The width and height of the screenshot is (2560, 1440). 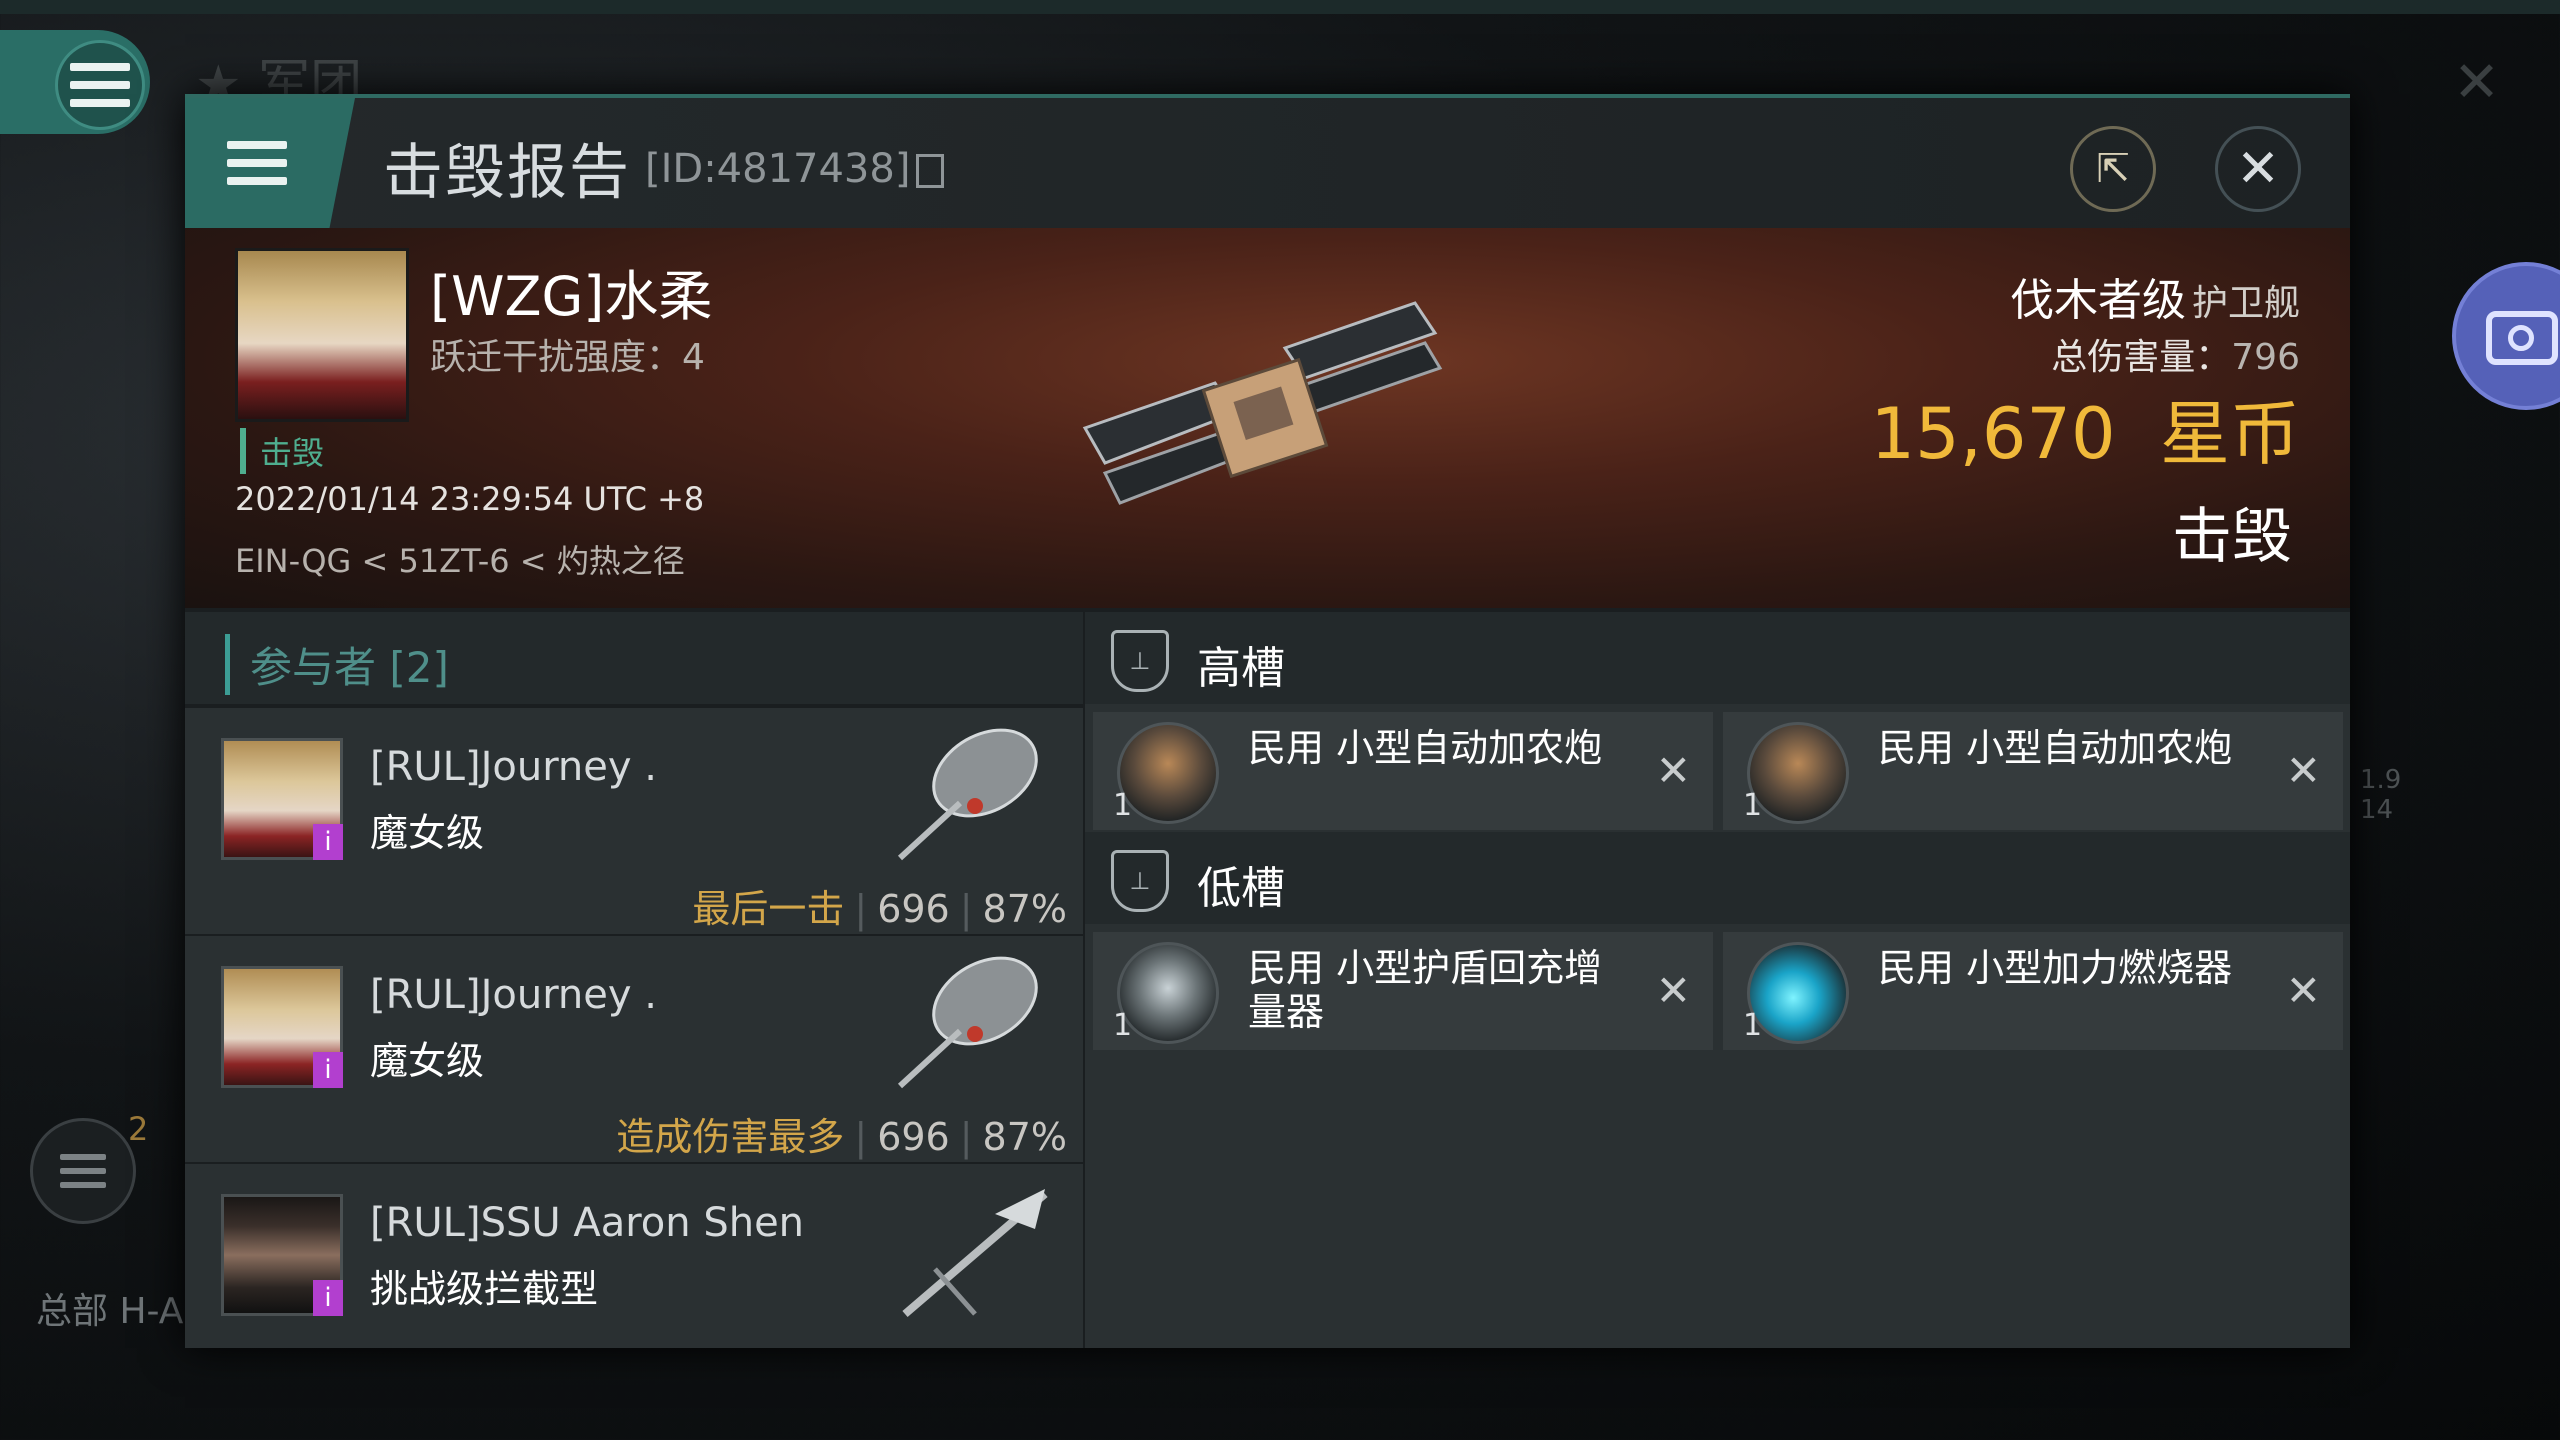 What do you see at coordinates (1140, 661) in the screenshot?
I see `high-slot-icon: ⊥` at bounding box center [1140, 661].